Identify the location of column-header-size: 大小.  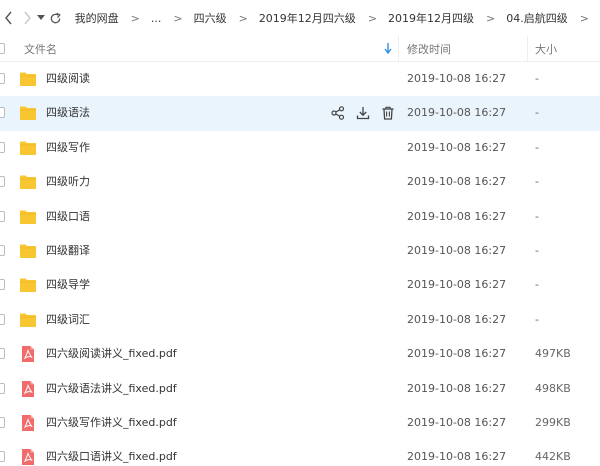
(546, 49).